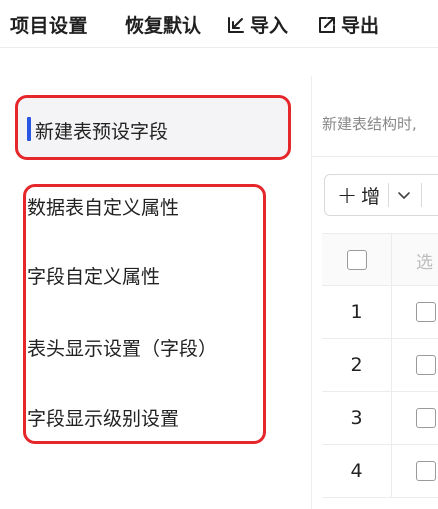 The height and width of the screenshot is (509, 438). I want to click on add-button-group: + 增, so click(381, 195).